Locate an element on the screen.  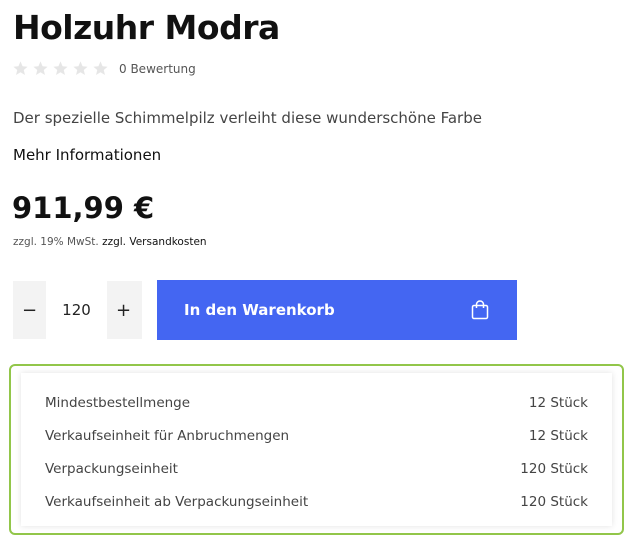
add-to-cart-button: In den Warenkorb is located at coordinates (337, 310).